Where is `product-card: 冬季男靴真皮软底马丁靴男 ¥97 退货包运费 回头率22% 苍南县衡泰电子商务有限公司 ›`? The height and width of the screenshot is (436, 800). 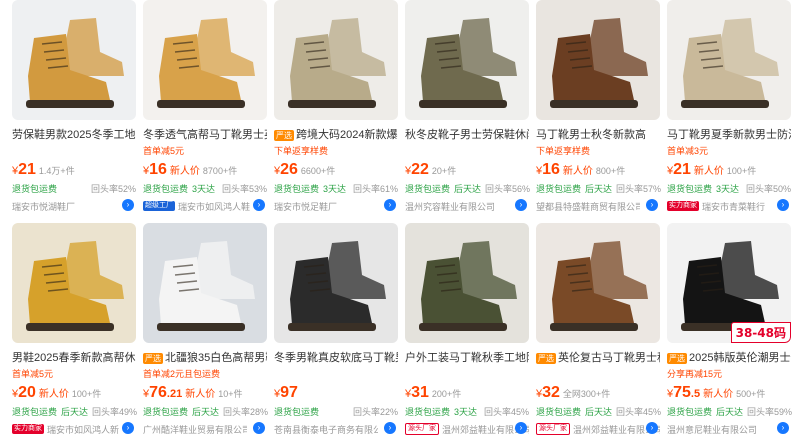 product-card: 冬季男靴真皮软底马丁靴男 ¥97 退货包运费 回头率22% 苍南县衡泰电子商务有限公司 › is located at coordinates (336, 329).